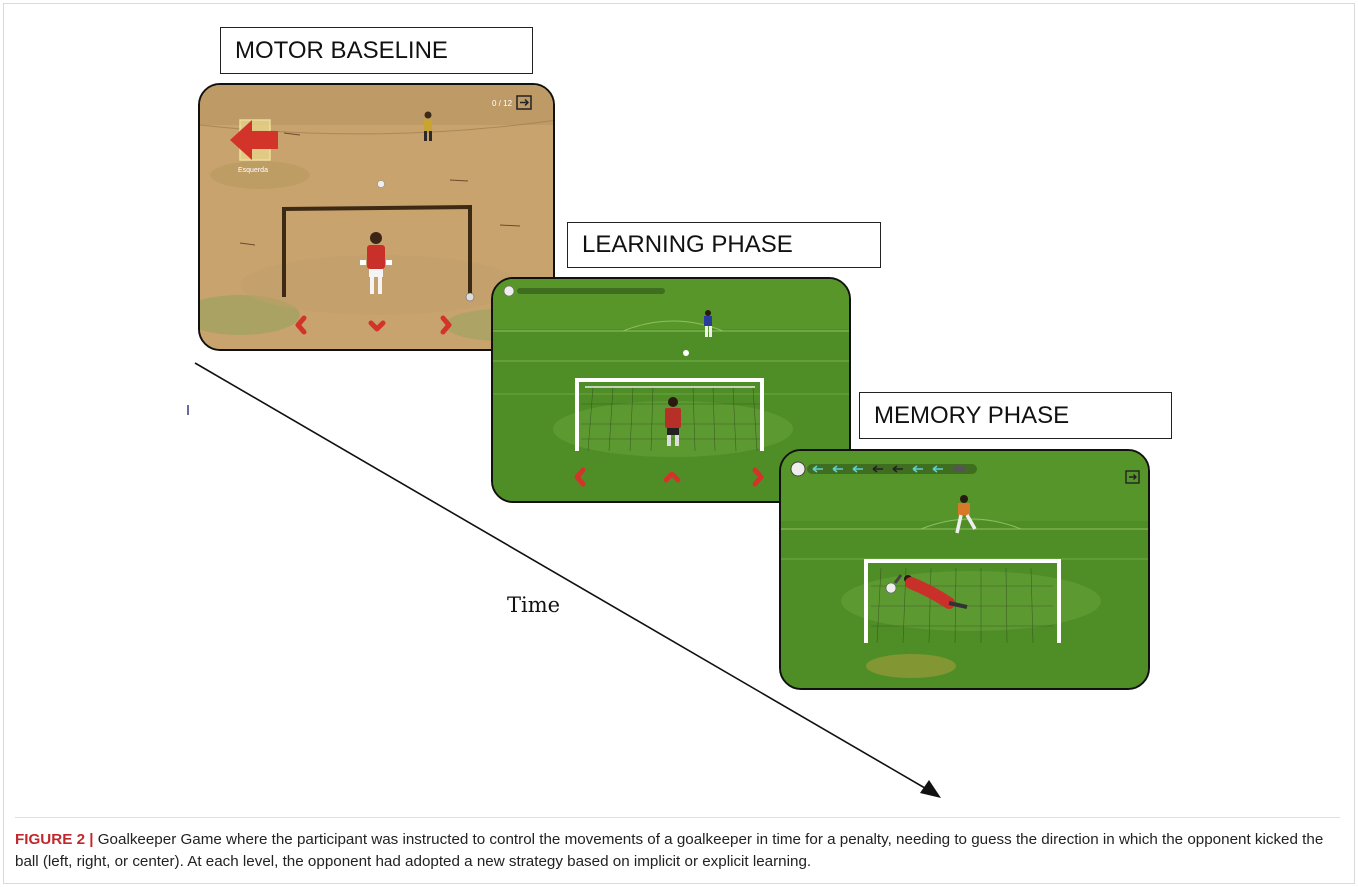 This screenshot has height=887, width=1358. What do you see at coordinates (1015, 415) in the screenshot?
I see `memory-phase-label: MEMORY PHASE` at bounding box center [1015, 415].